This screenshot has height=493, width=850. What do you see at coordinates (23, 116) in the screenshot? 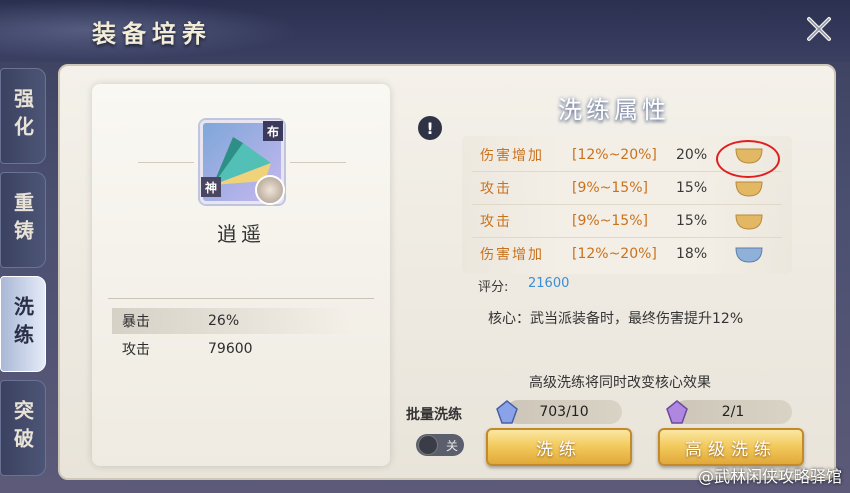
I see `tab-strengthen: 强化` at bounding box center [23, 116].